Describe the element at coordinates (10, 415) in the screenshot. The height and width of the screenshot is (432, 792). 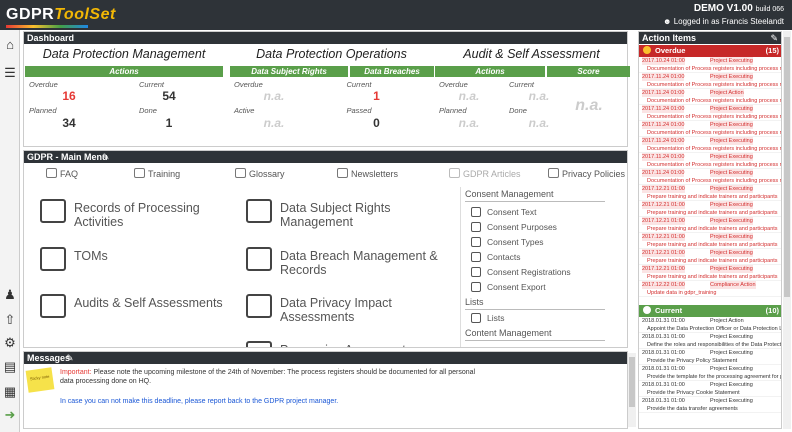
I see `logout-icon: ➜` at that location.